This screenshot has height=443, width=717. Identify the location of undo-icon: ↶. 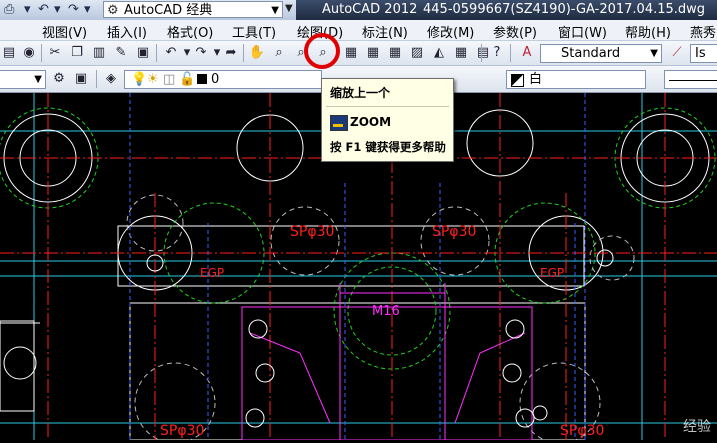
(43, 10).